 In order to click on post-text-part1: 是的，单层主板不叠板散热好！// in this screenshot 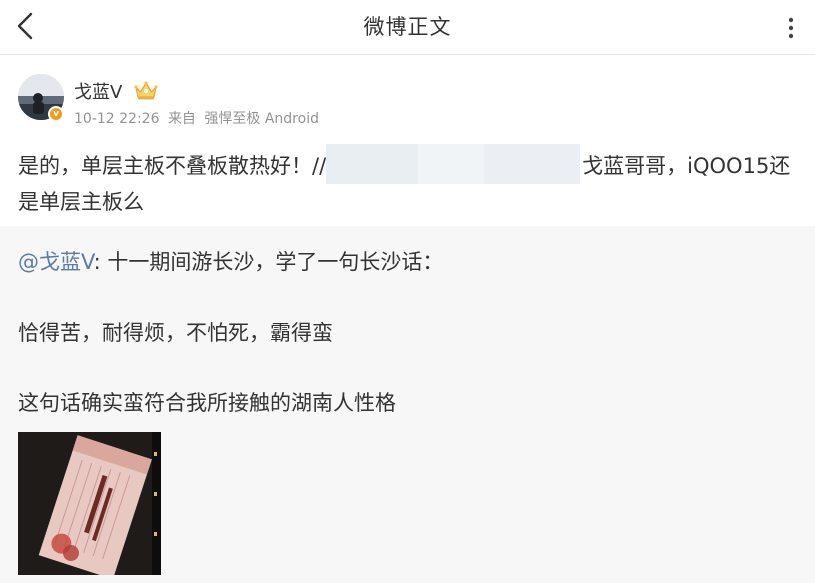, I will do `click(172, 166)`.